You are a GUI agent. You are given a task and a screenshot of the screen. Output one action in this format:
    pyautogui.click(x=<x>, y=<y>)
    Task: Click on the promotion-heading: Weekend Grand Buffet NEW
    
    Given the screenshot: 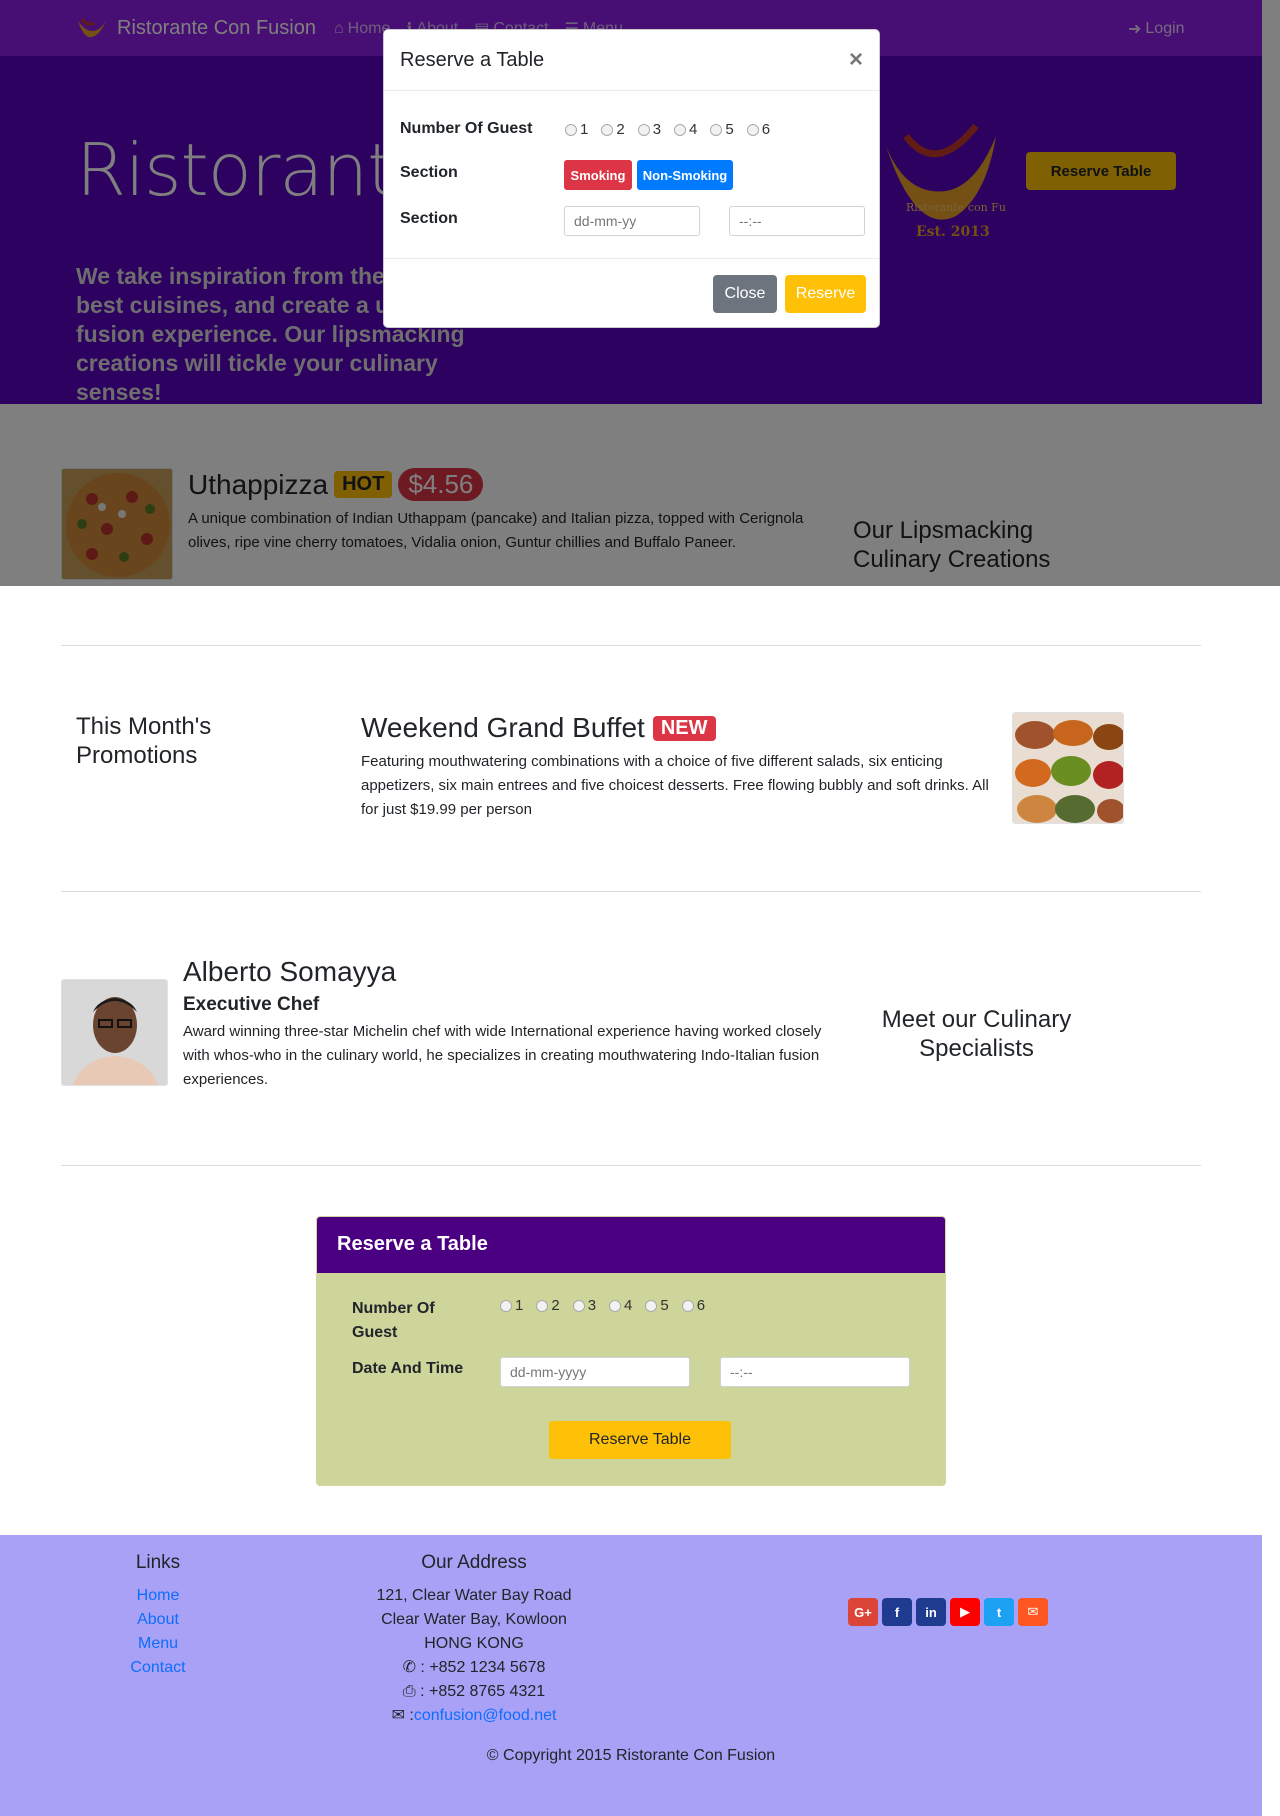 What is the action you would take?
    pyautogui.click(x=676, y=728)
    